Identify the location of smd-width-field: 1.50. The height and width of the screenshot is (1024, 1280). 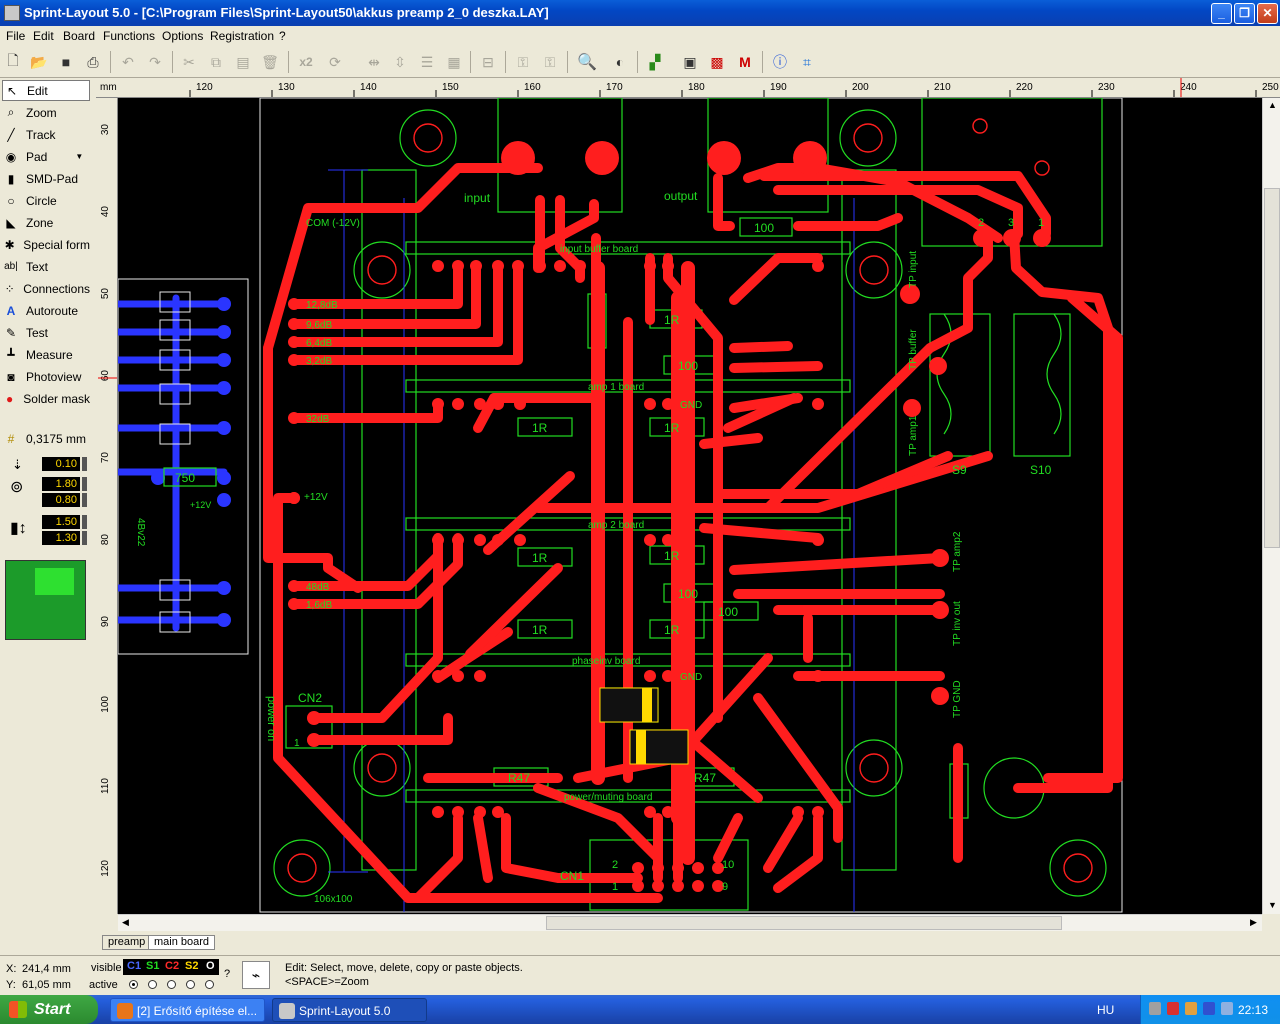
(61, 522).